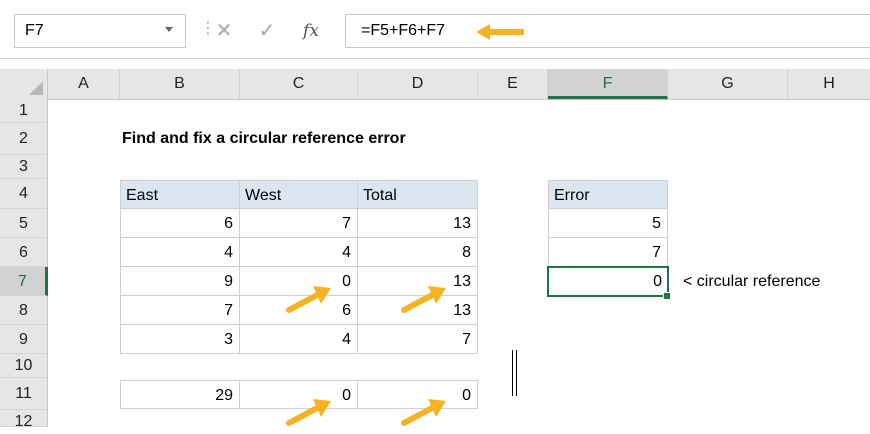  What do you see at coordinates (24, 420) in the screenshot?
I see `row-header-12: 12` at bounding box center [24, 420].